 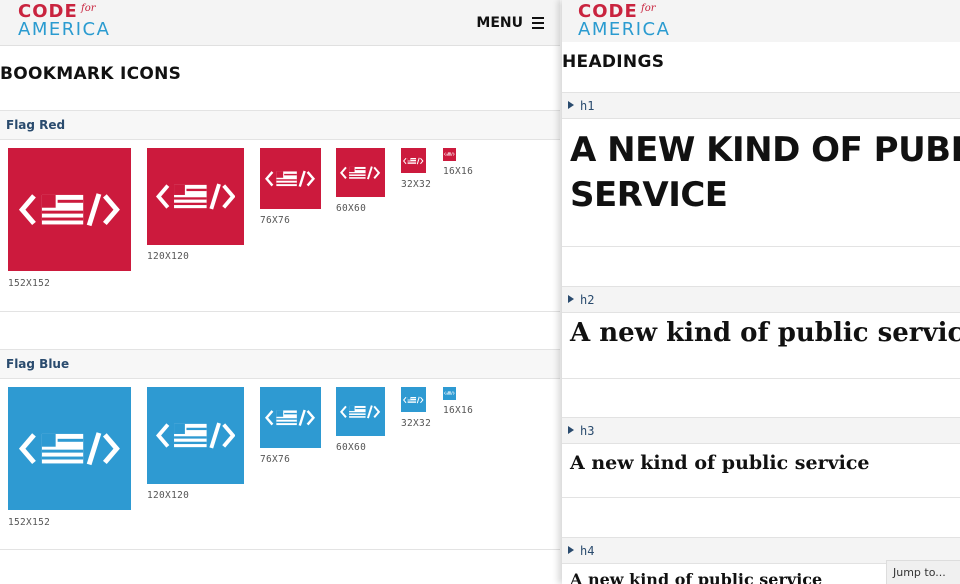 I want to click on hamburger-icon, so click(x=538, y=23).